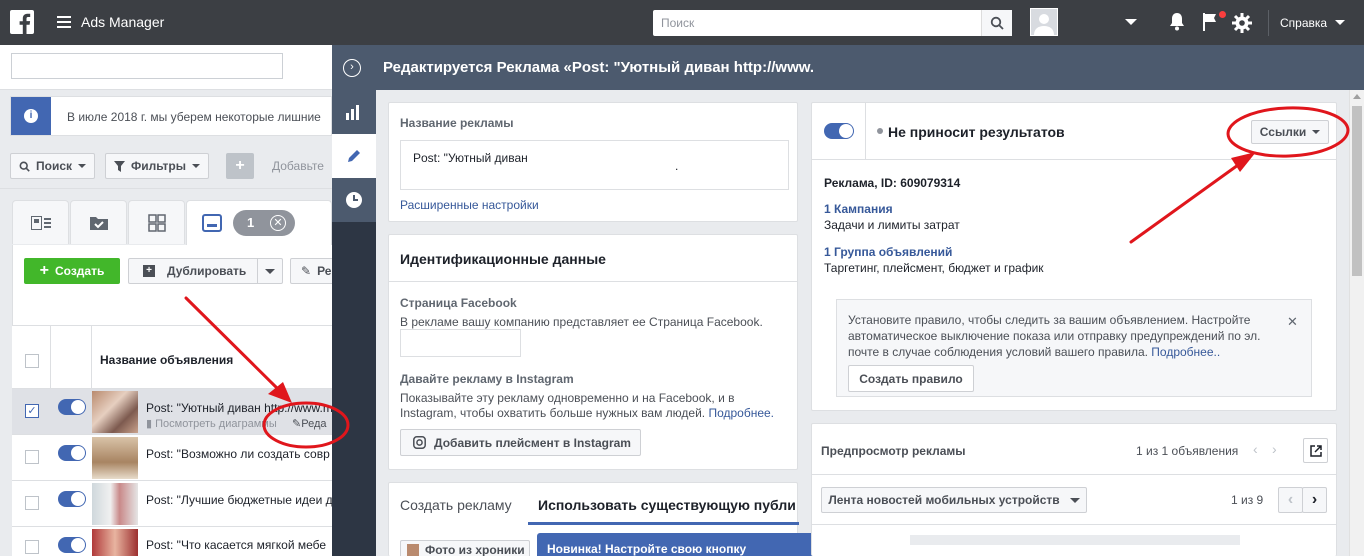 The height and width of the screenshot is (556, 1364). What do you see at coordinates (817, 23) in the screenshot?
I see `search-input: Поиск` at bounding box center [817, 23].